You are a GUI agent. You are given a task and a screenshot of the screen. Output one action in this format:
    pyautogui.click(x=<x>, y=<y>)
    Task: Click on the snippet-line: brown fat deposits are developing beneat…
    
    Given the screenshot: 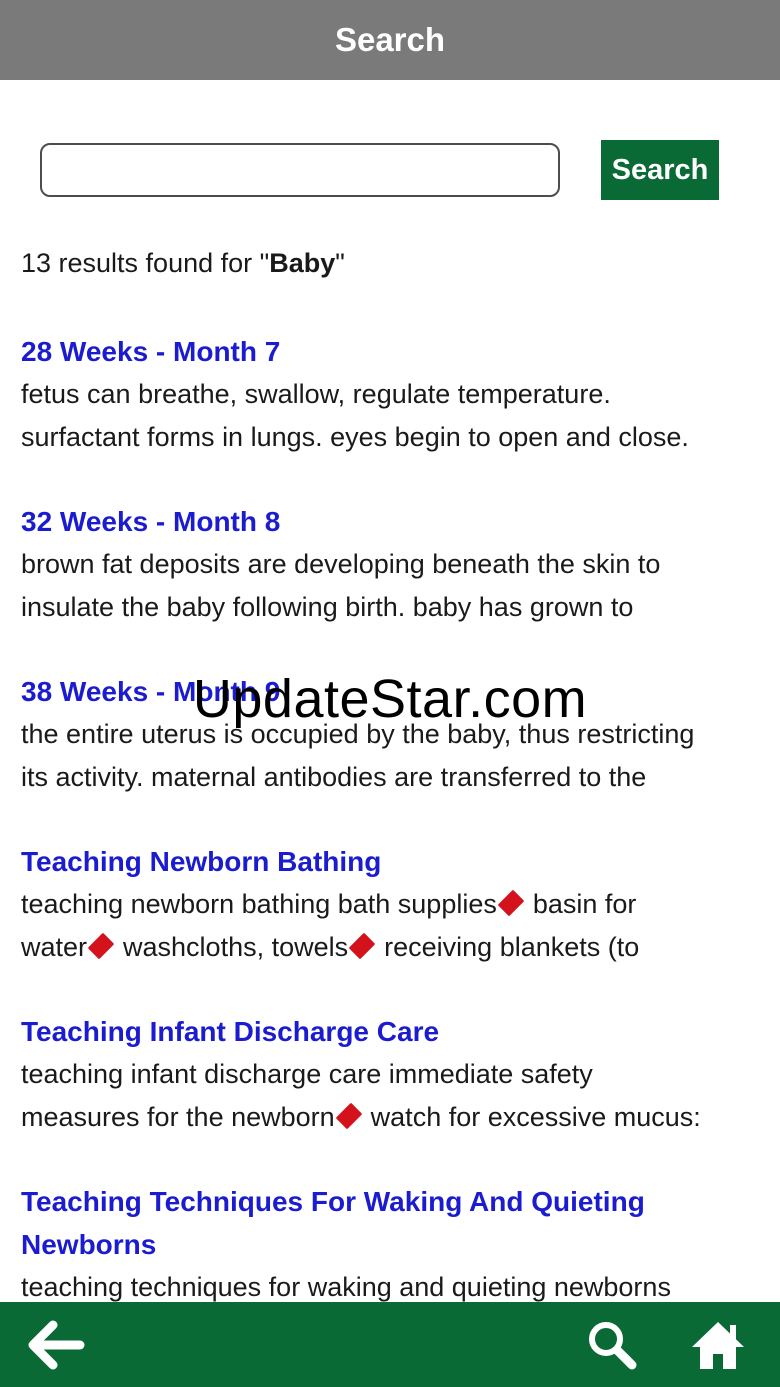 What is the action you would take?
    pyautogui.click(x=393, y=564)
    